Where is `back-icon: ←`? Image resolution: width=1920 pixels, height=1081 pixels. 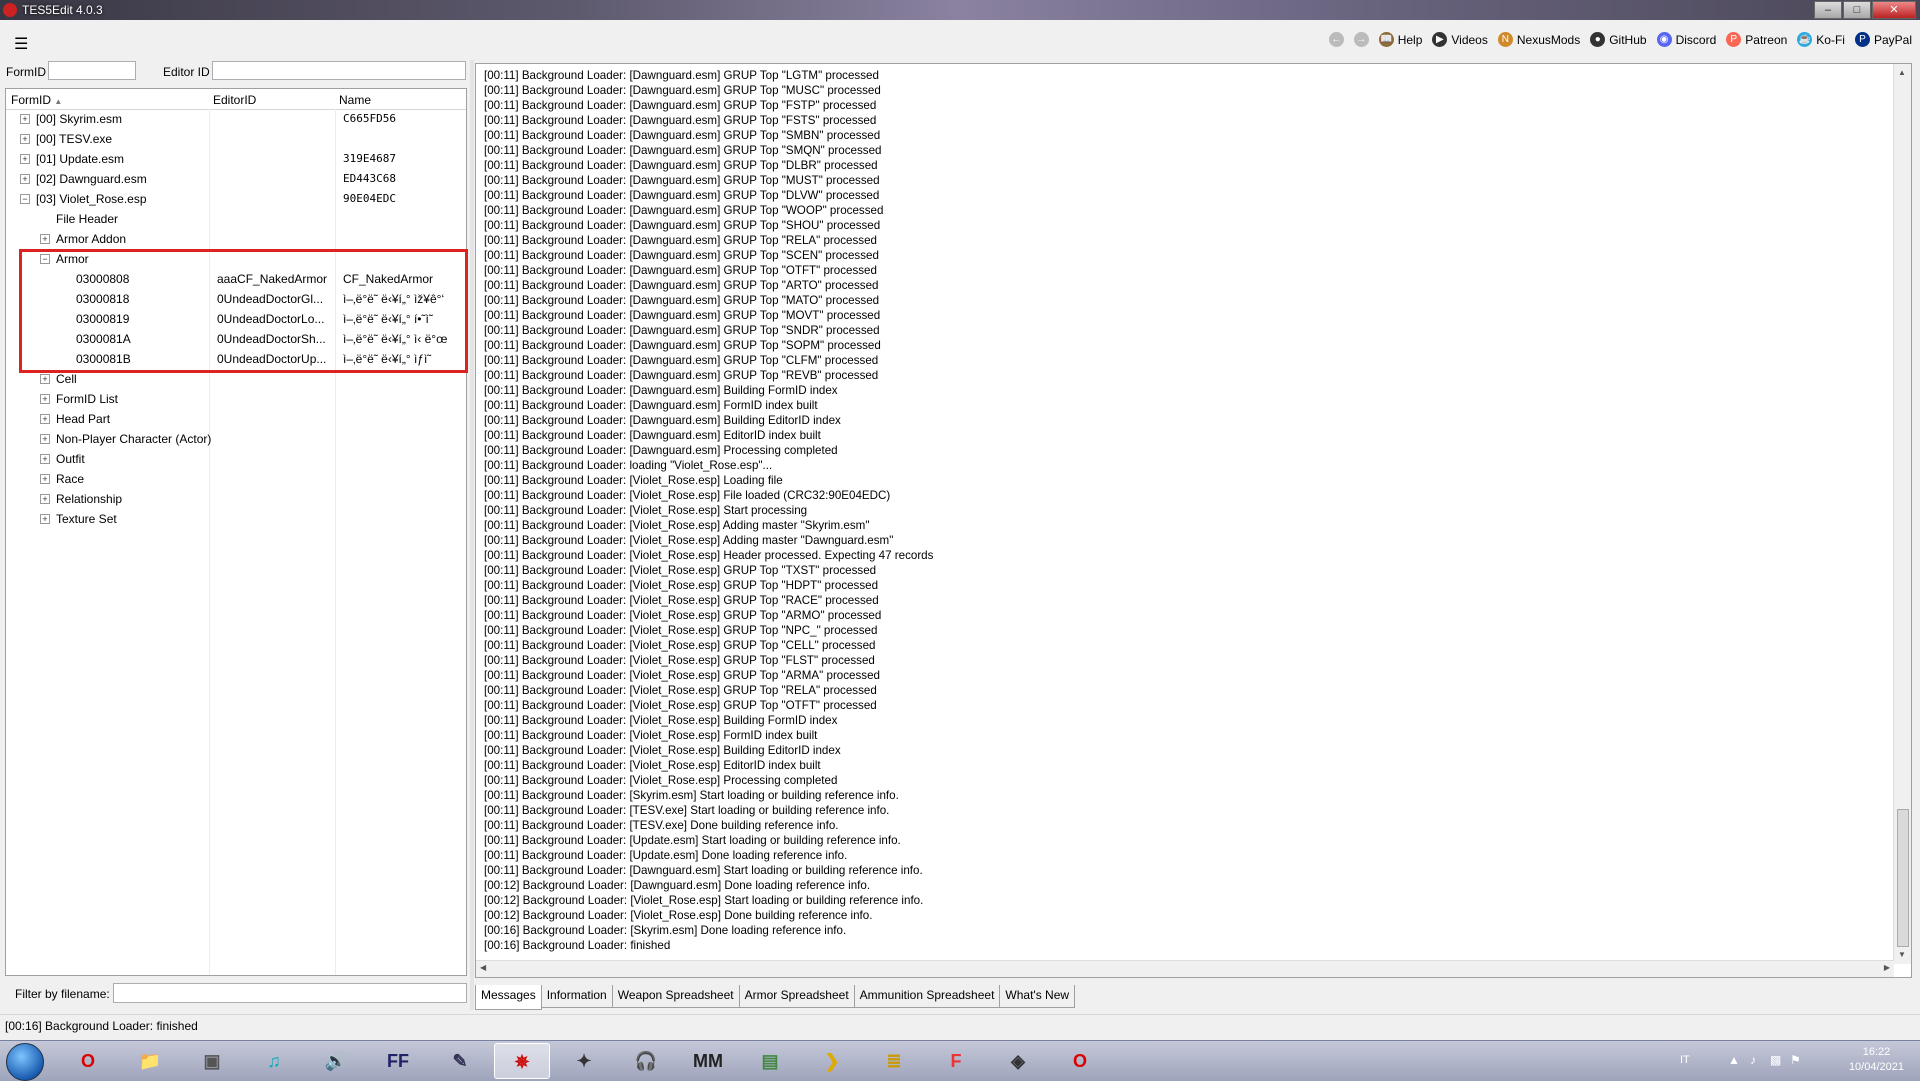 back-icon: ← is located at coordinates (1336, 39).